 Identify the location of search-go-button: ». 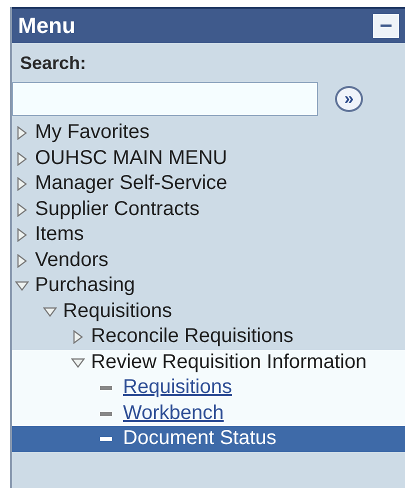
(349, 99).